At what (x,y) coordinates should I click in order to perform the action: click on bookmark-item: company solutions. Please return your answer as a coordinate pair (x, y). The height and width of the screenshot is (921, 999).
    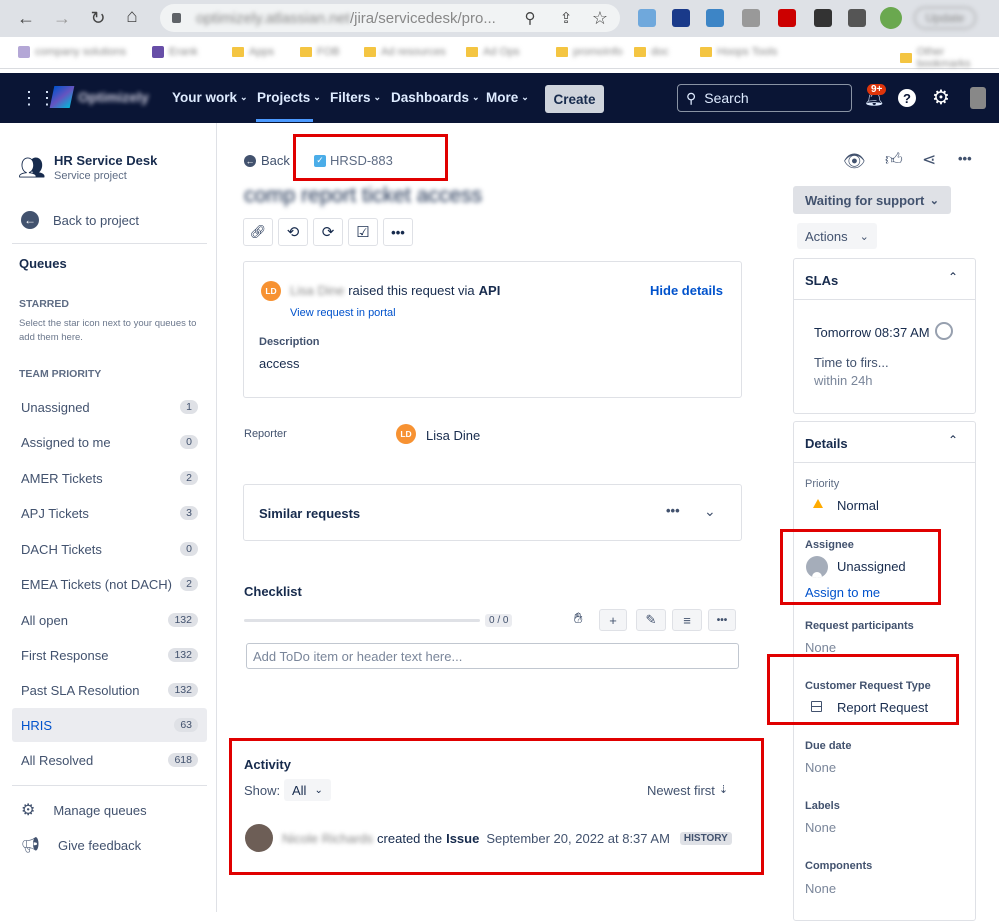
    Looking at the image, I should click on (72, 52).